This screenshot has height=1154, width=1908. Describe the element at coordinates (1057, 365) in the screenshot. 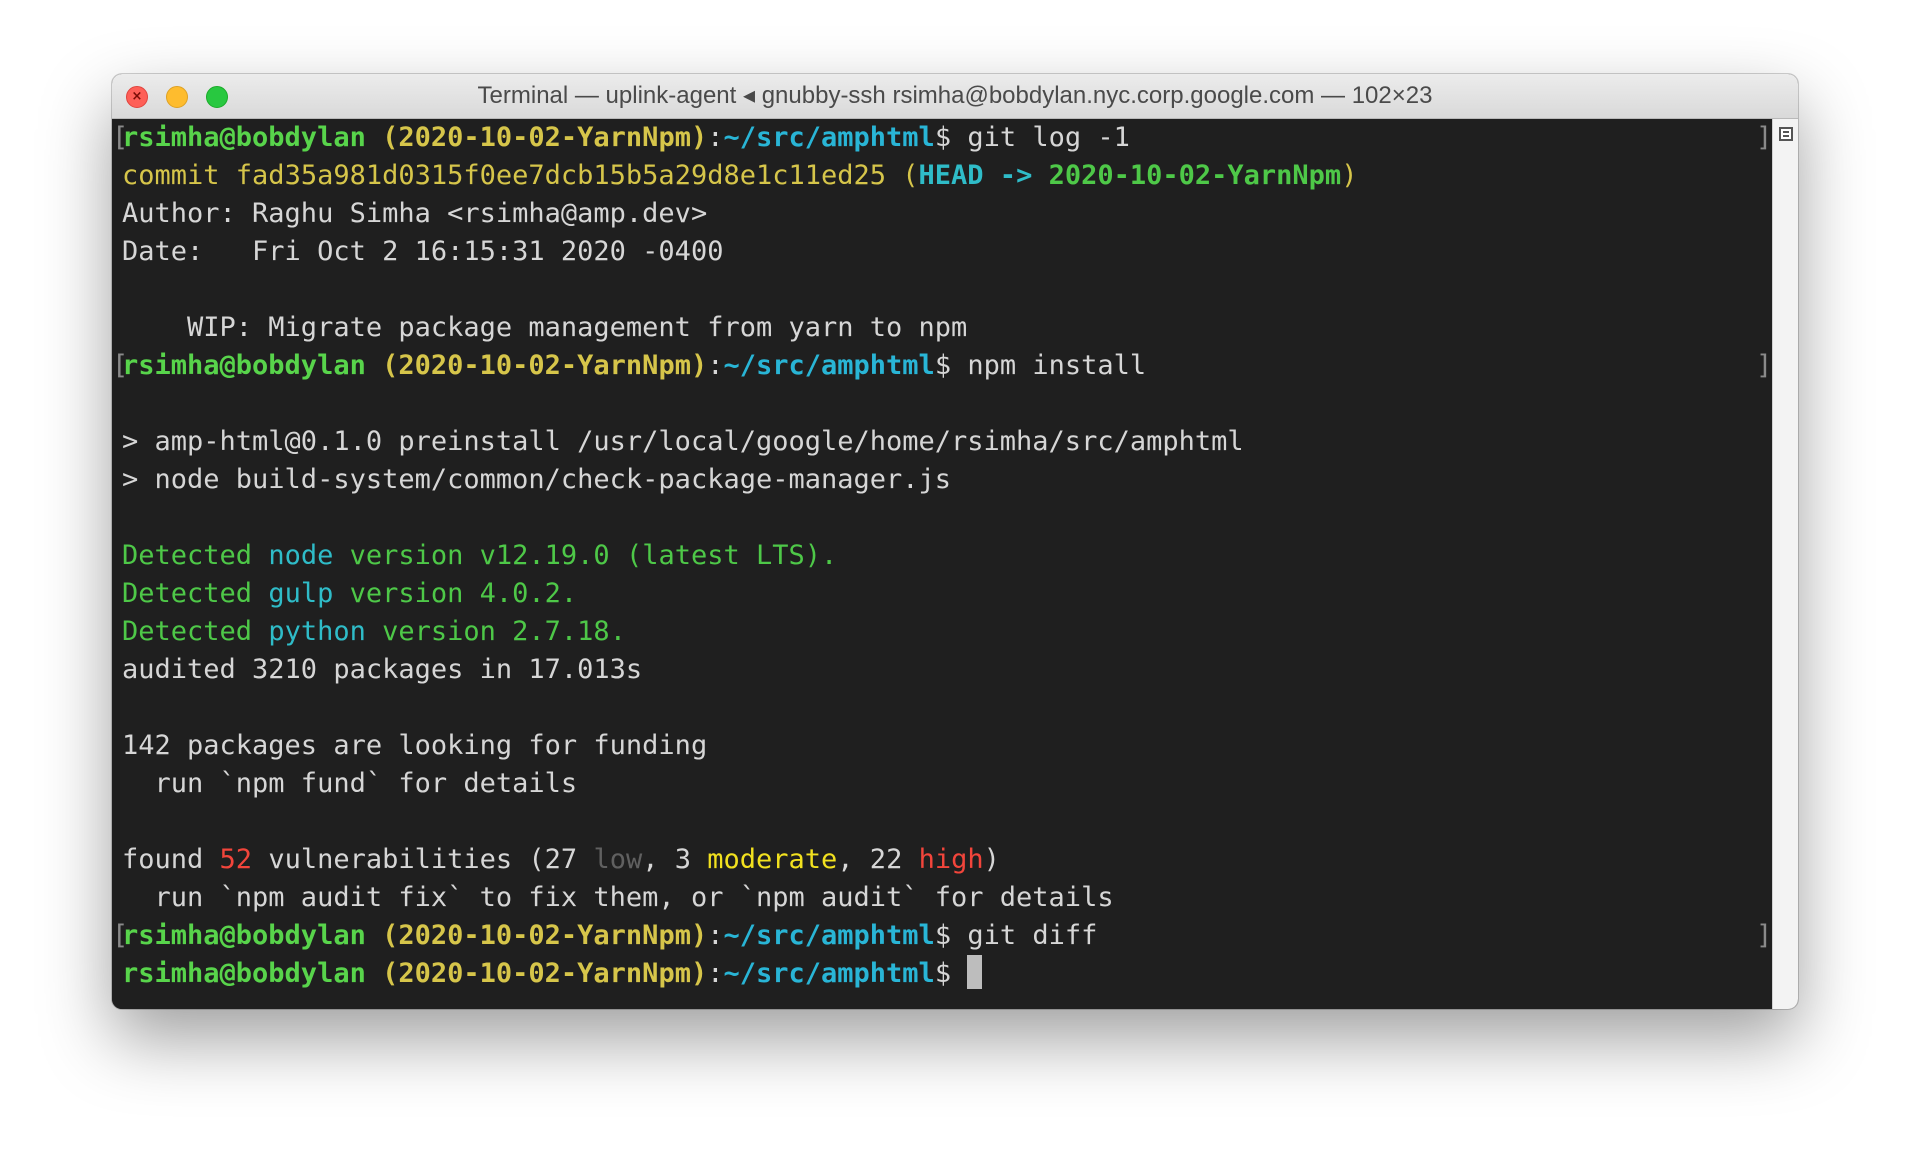

I see `command-text: npm install` at that location.